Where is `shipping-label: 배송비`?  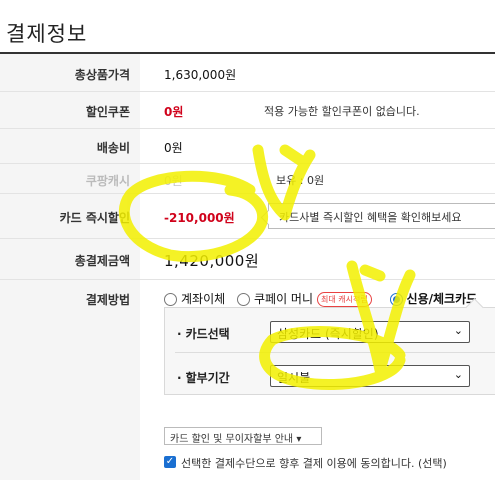
shipping-label: 배송비 is located at coordinates (70, 146).